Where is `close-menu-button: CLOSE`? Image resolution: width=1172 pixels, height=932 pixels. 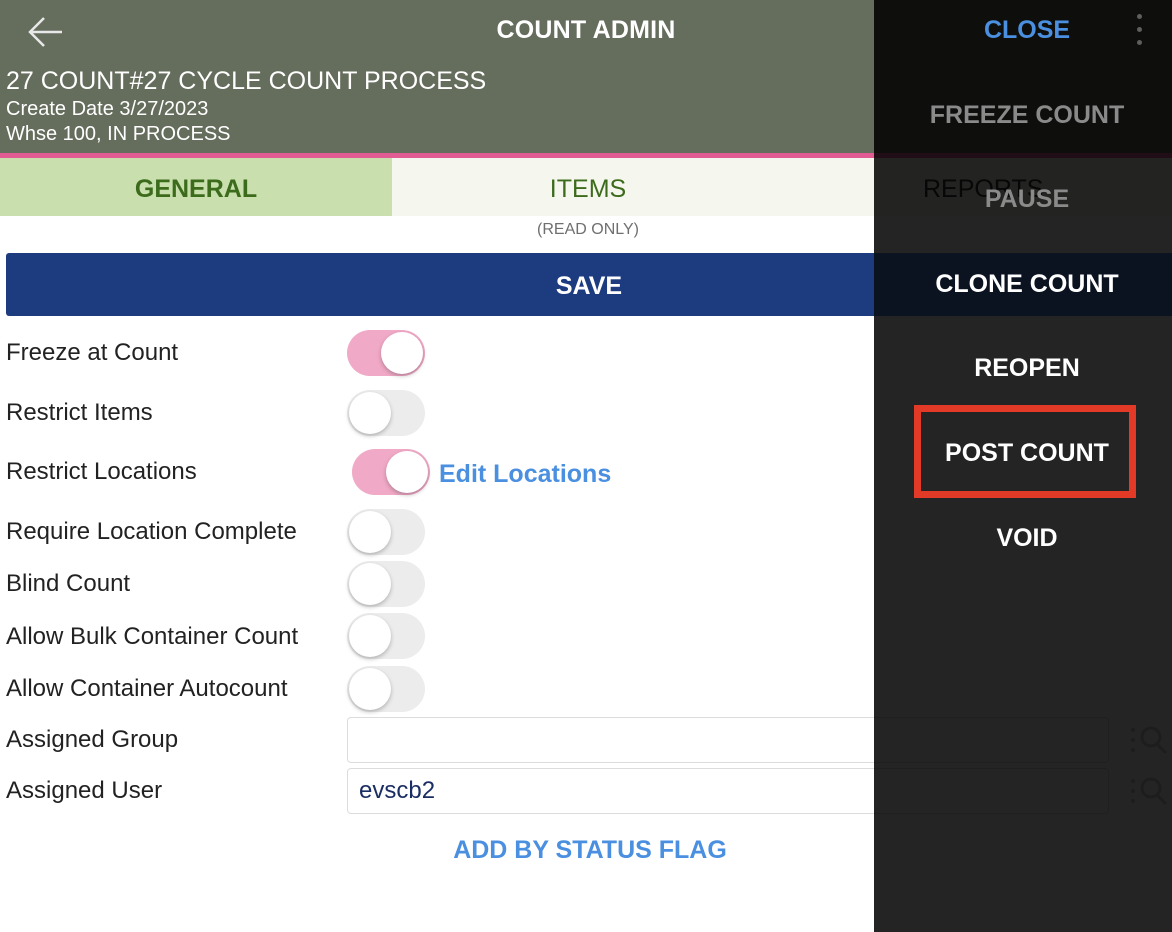
close-menu-button: CLOSE is located at coordinates (1023, 30).